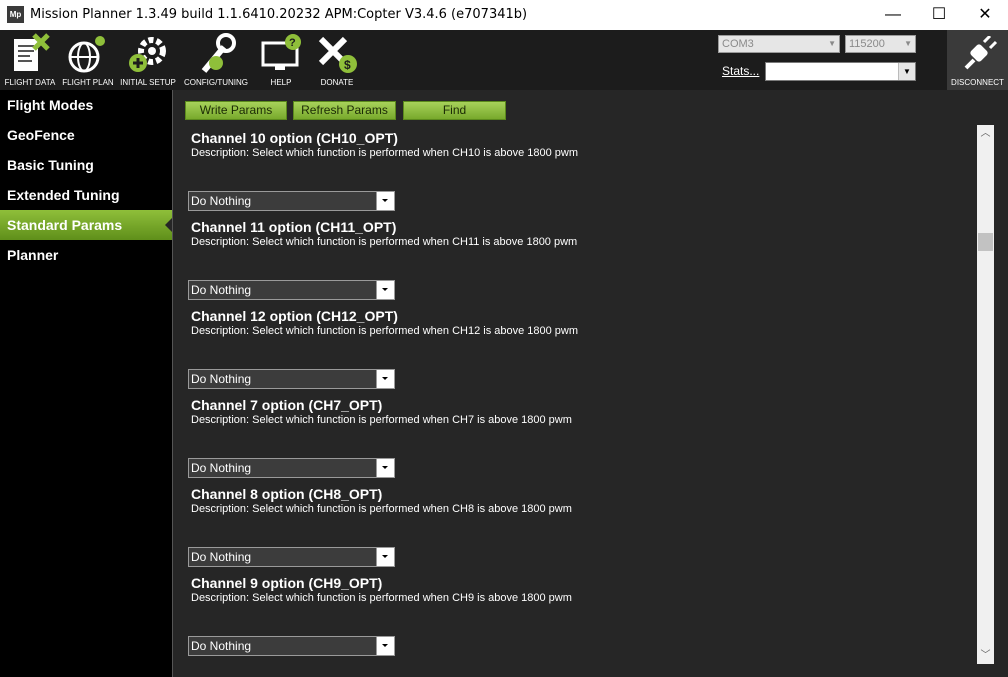 This screenshot has width=1008, height=677. Describe the element at coordinates (294, 316) in the screenshot. I see `param-title: Channel 12 option (CH12_OPT)` at that location.